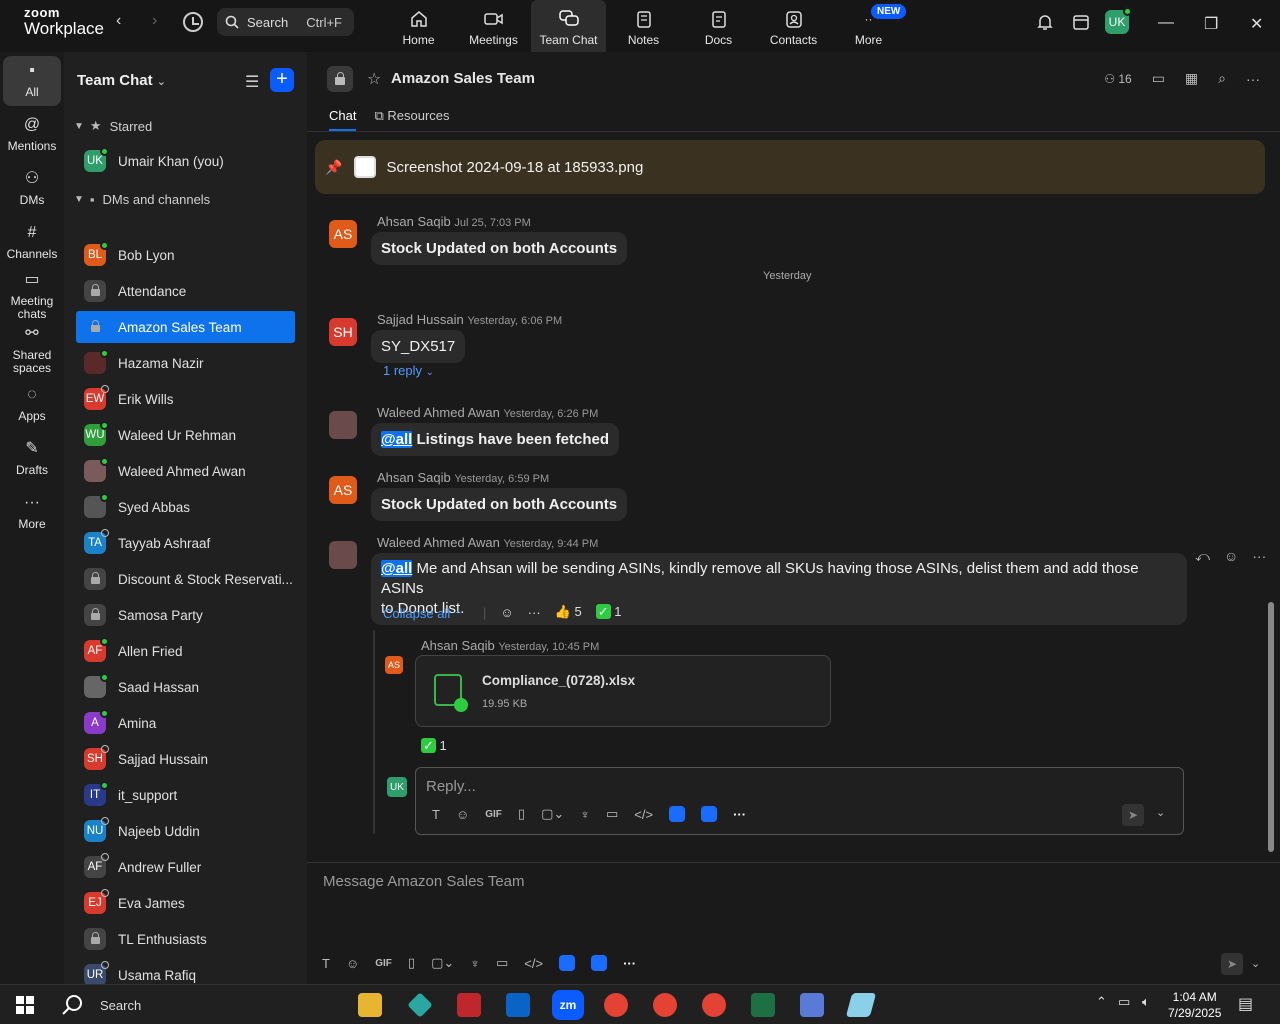 The height and width of the screenshot is (1024, 1280). I want to click on tray-chevron-icon: ⌃, so click(1101, 1002).